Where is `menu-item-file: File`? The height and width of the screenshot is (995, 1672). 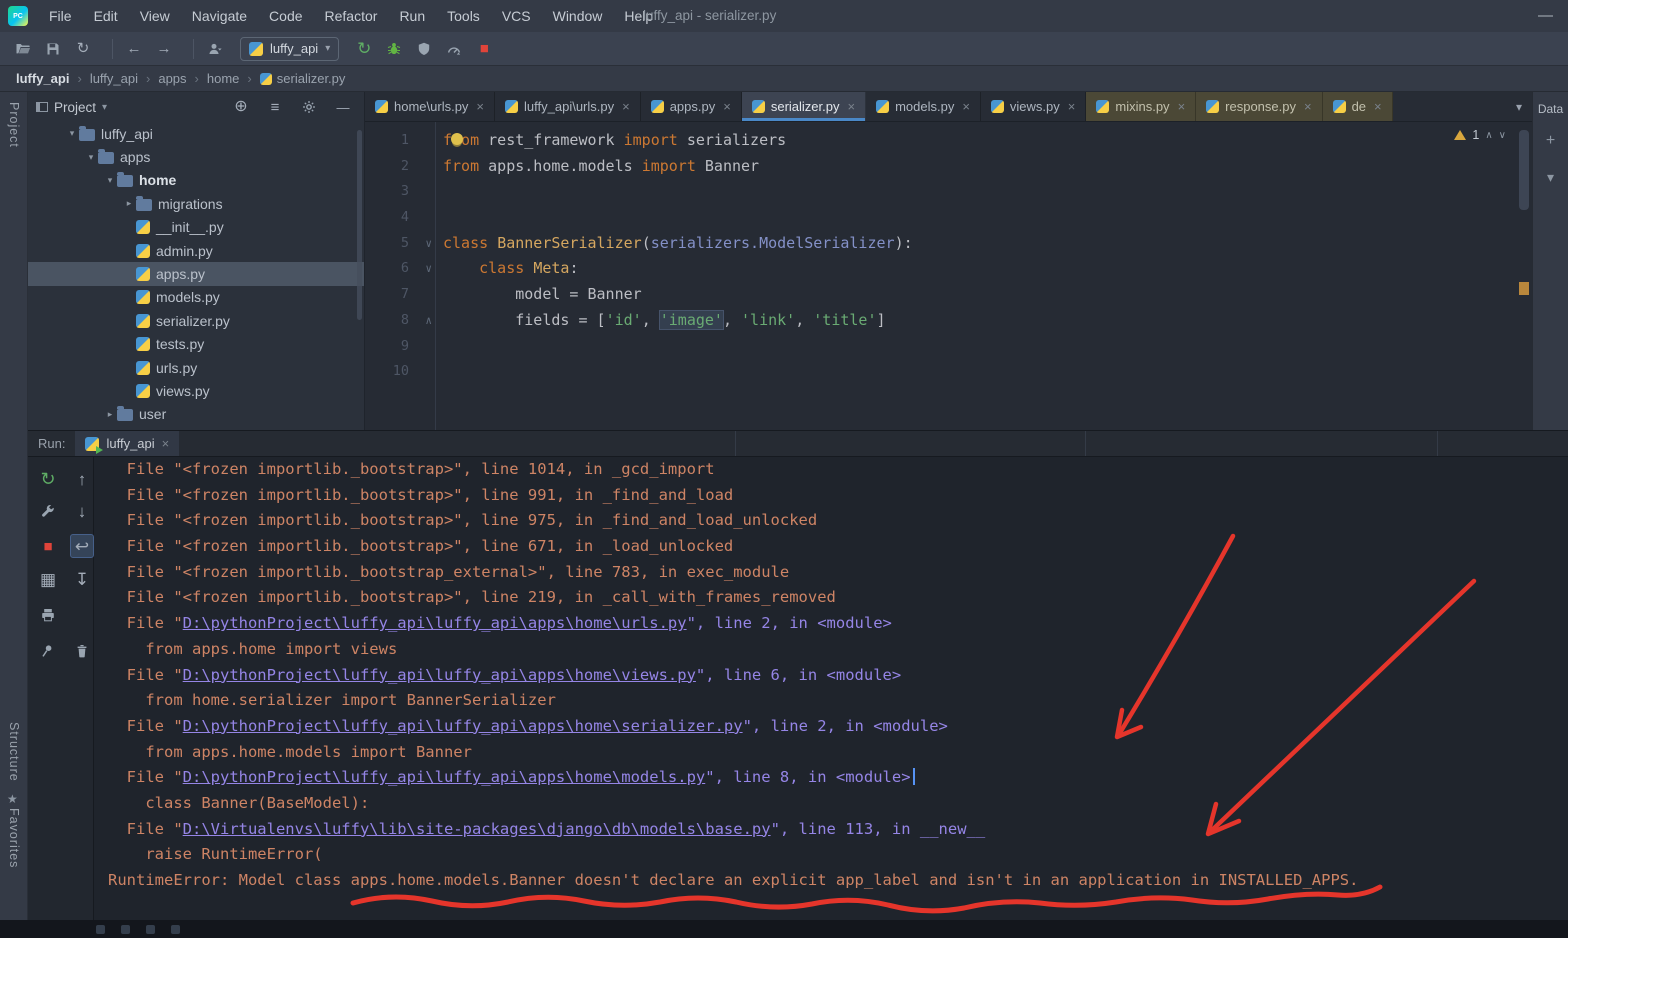
menu-item-file: File is located at coordinates (60, 16).